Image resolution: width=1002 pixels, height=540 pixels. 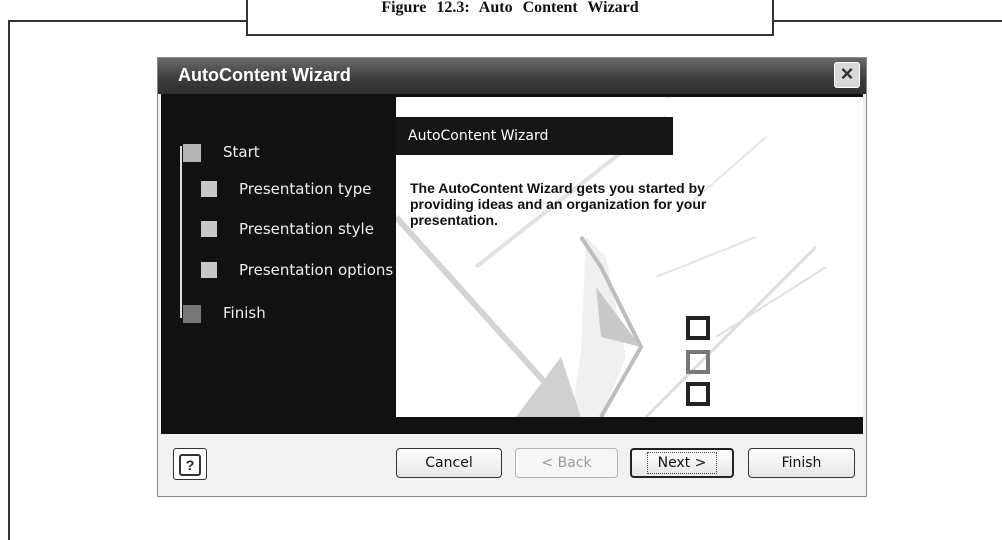 What do you see at coordinates (534, 136) in the screenshot?
I see `panel-header: AutoContent Wizard` at bounding box center [534, 136].